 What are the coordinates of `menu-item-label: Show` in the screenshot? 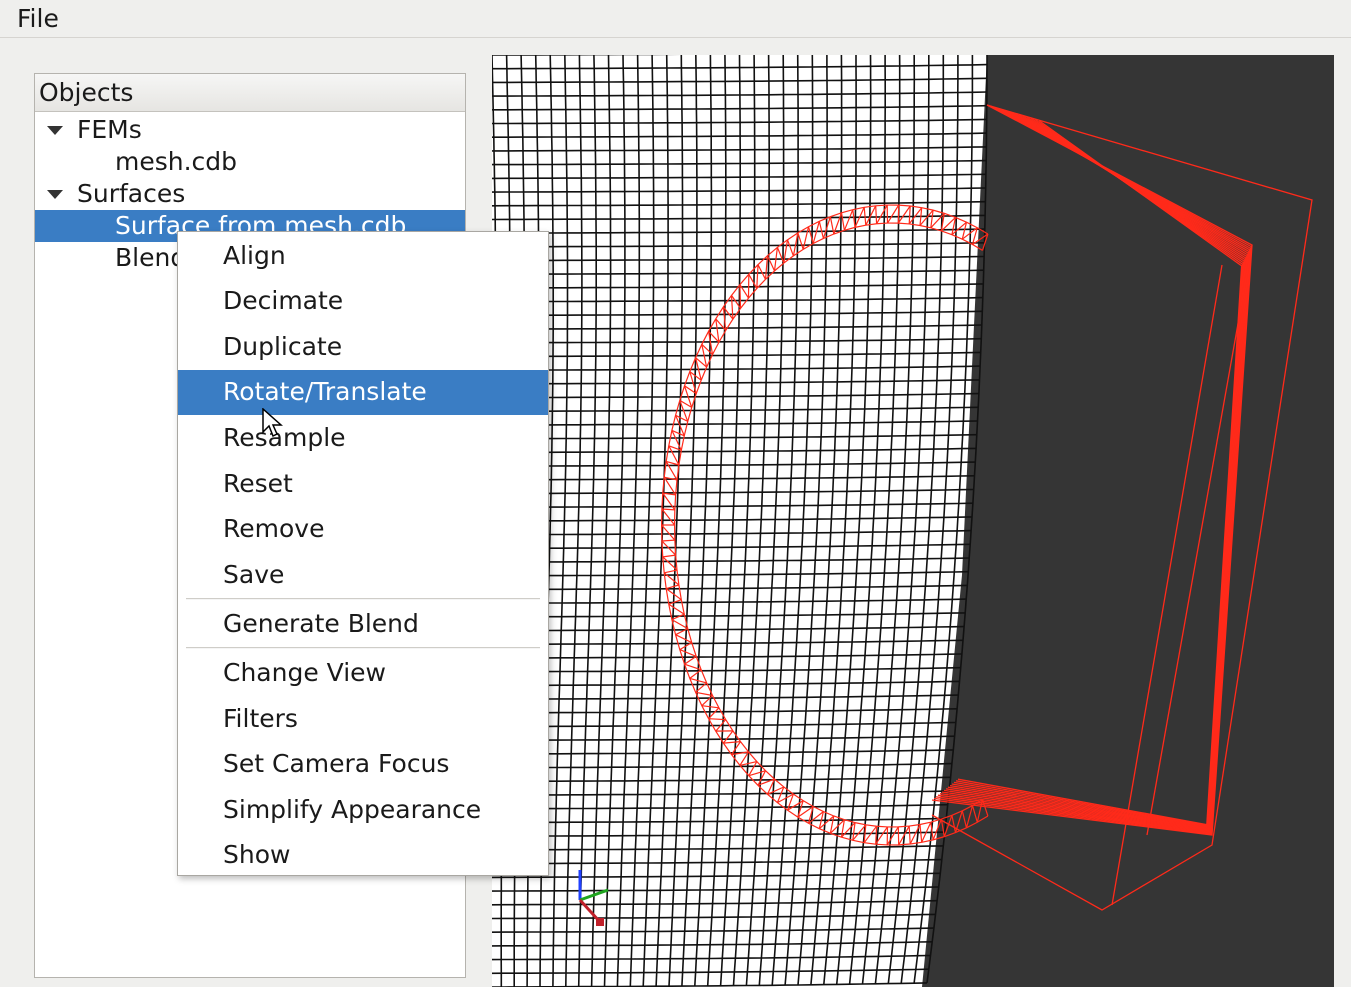 It's located at (257, 854).